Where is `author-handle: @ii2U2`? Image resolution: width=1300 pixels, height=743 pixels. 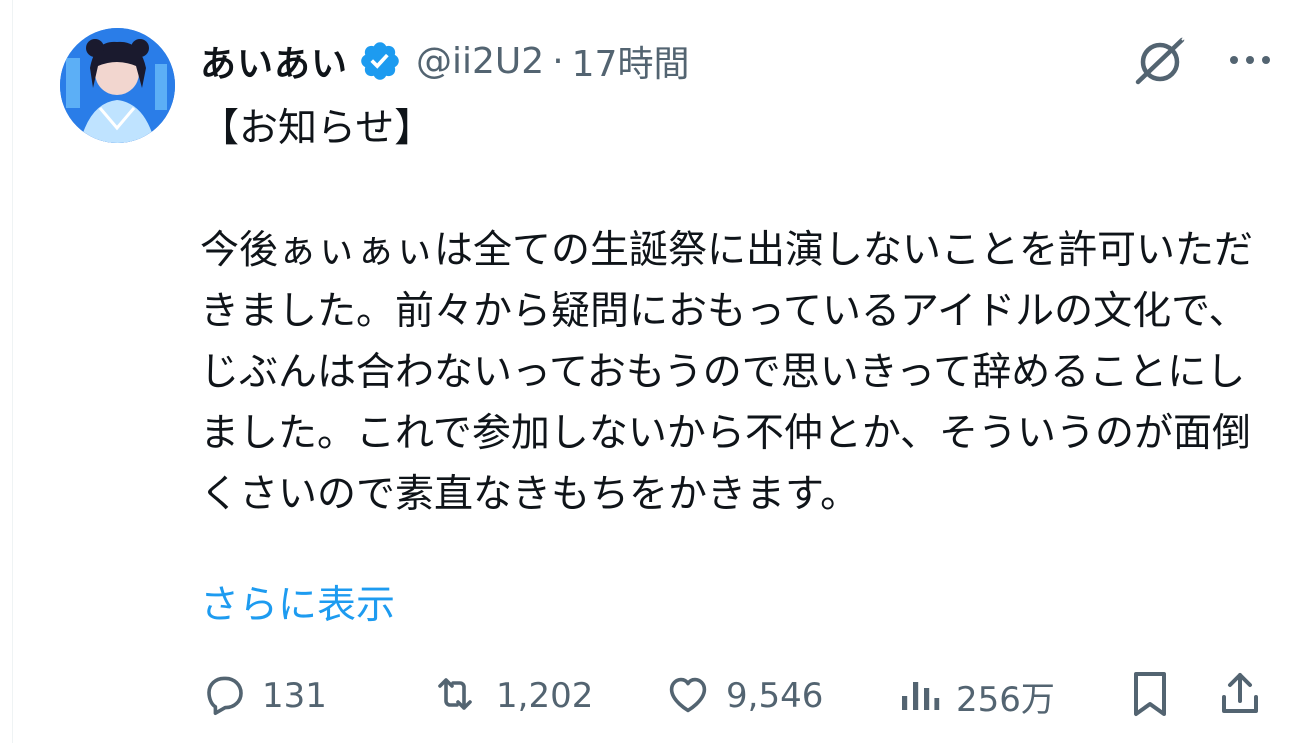 author-handle: @ii2U2 is located at coordinates (480, 61).